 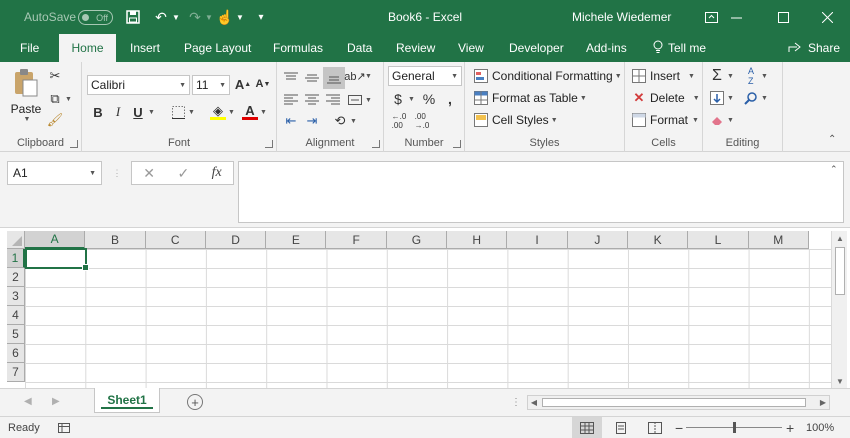 I want to click on customize-qat-icon: ▾, so click(x=261, y=17).